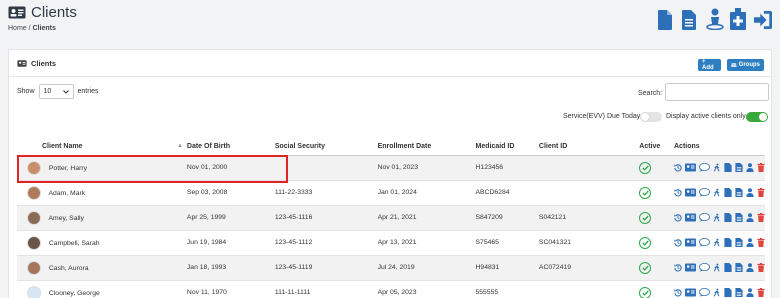  I want to click on entries-control: Show 10 entries, so click(58, 91).